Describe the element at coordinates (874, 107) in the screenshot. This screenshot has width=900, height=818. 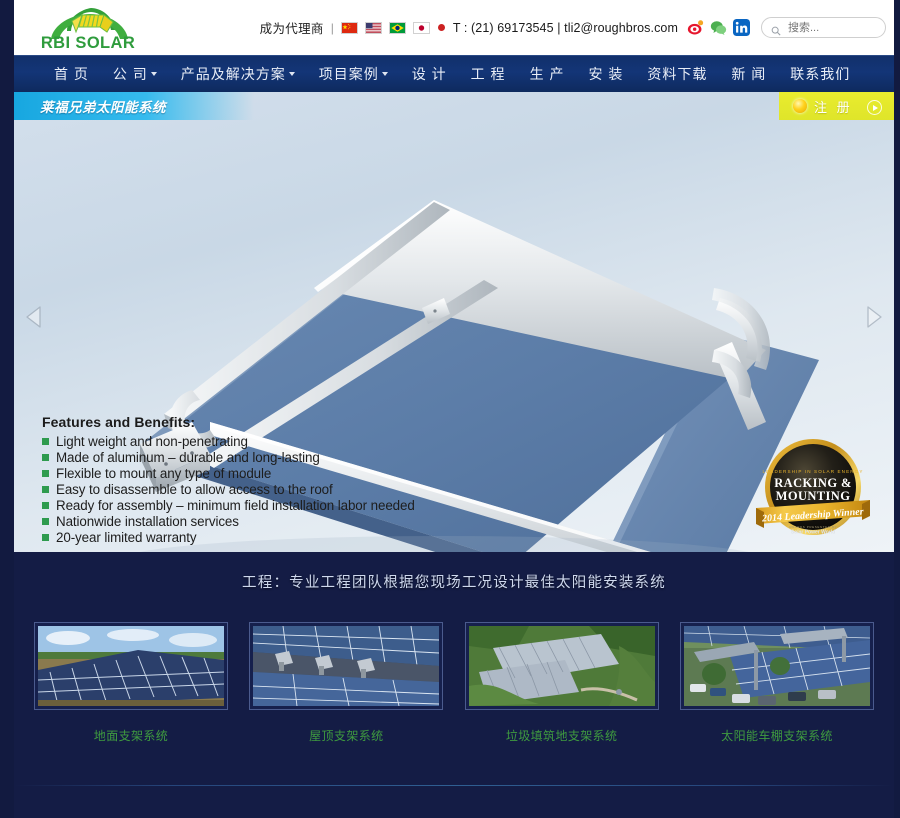
I see `arrow-right-icon` at that location.